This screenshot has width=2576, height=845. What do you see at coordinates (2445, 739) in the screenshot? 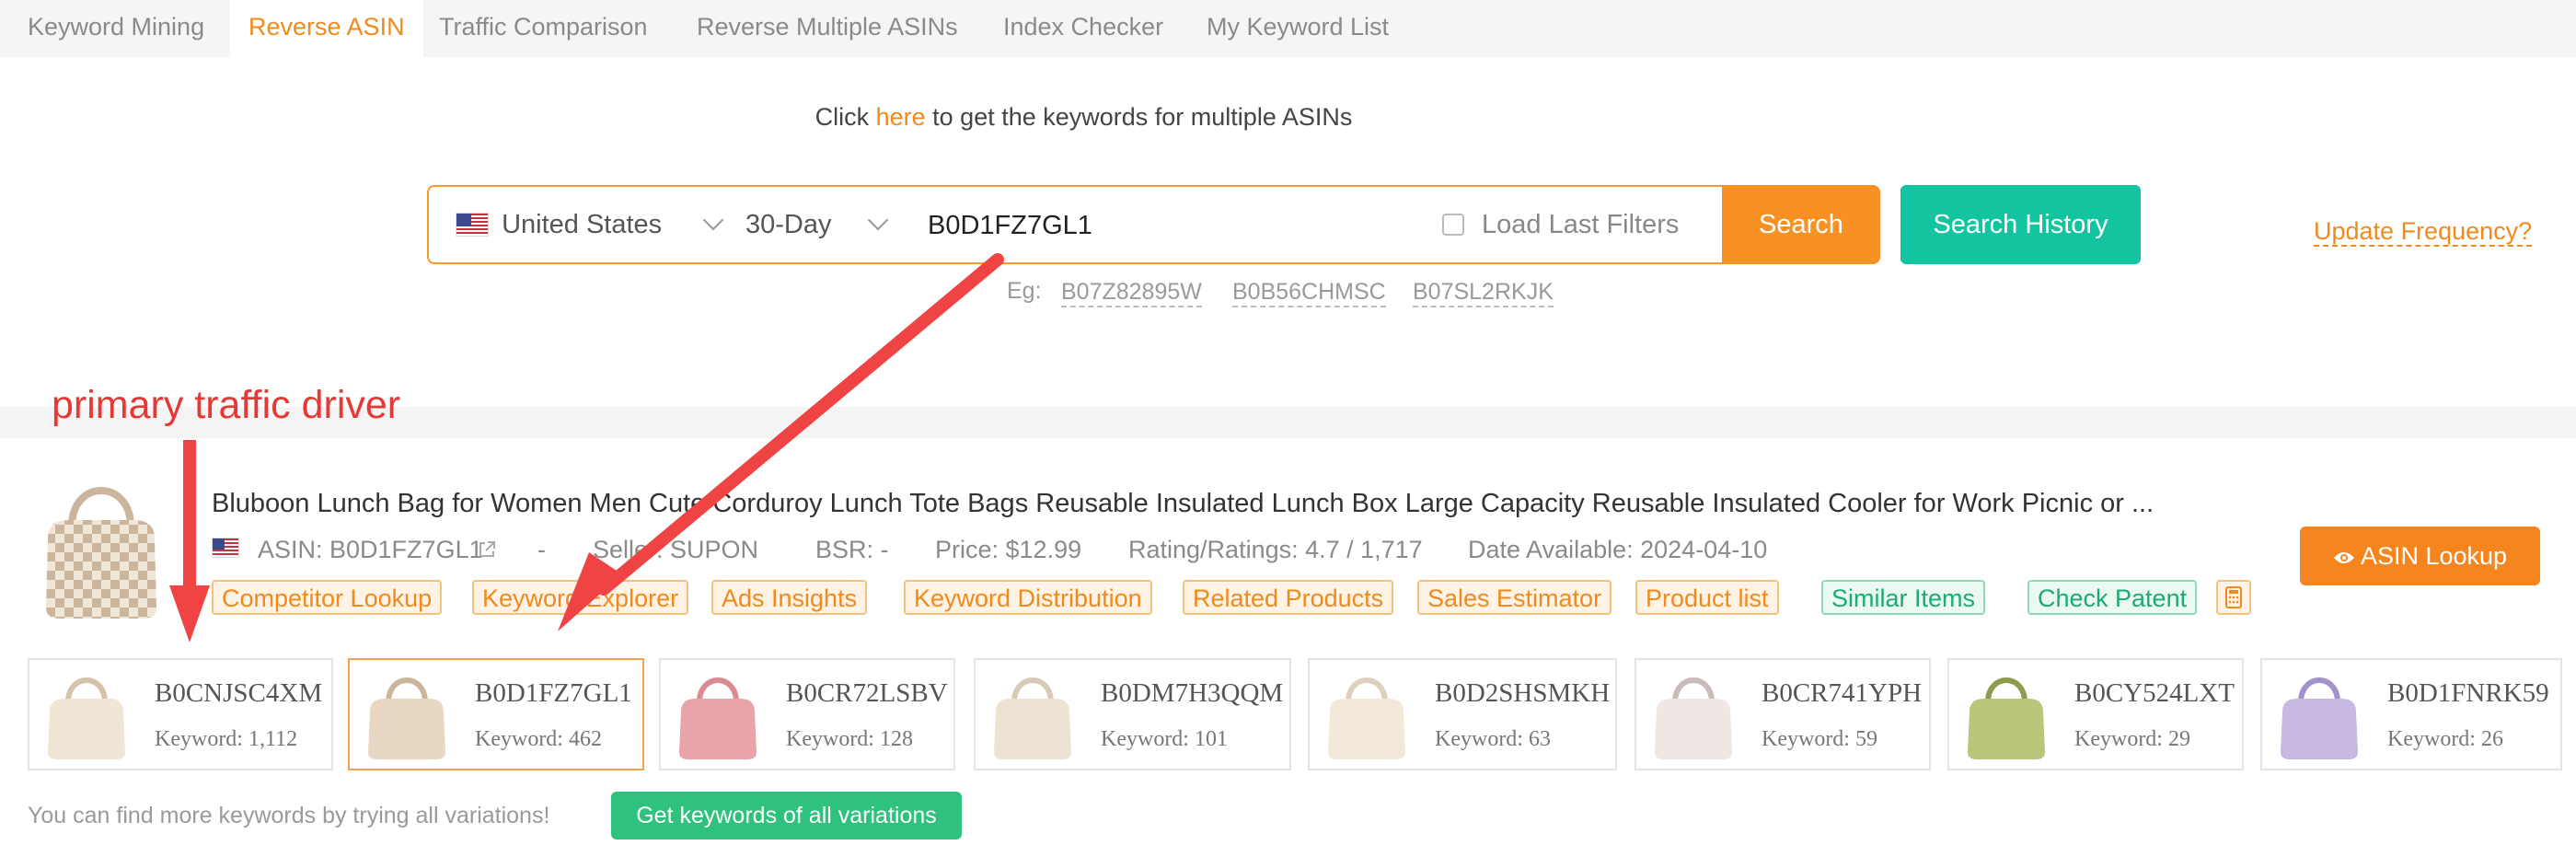
I see `variation-keyword-count: Keyword: 26` at bounding box center [2445, 739].